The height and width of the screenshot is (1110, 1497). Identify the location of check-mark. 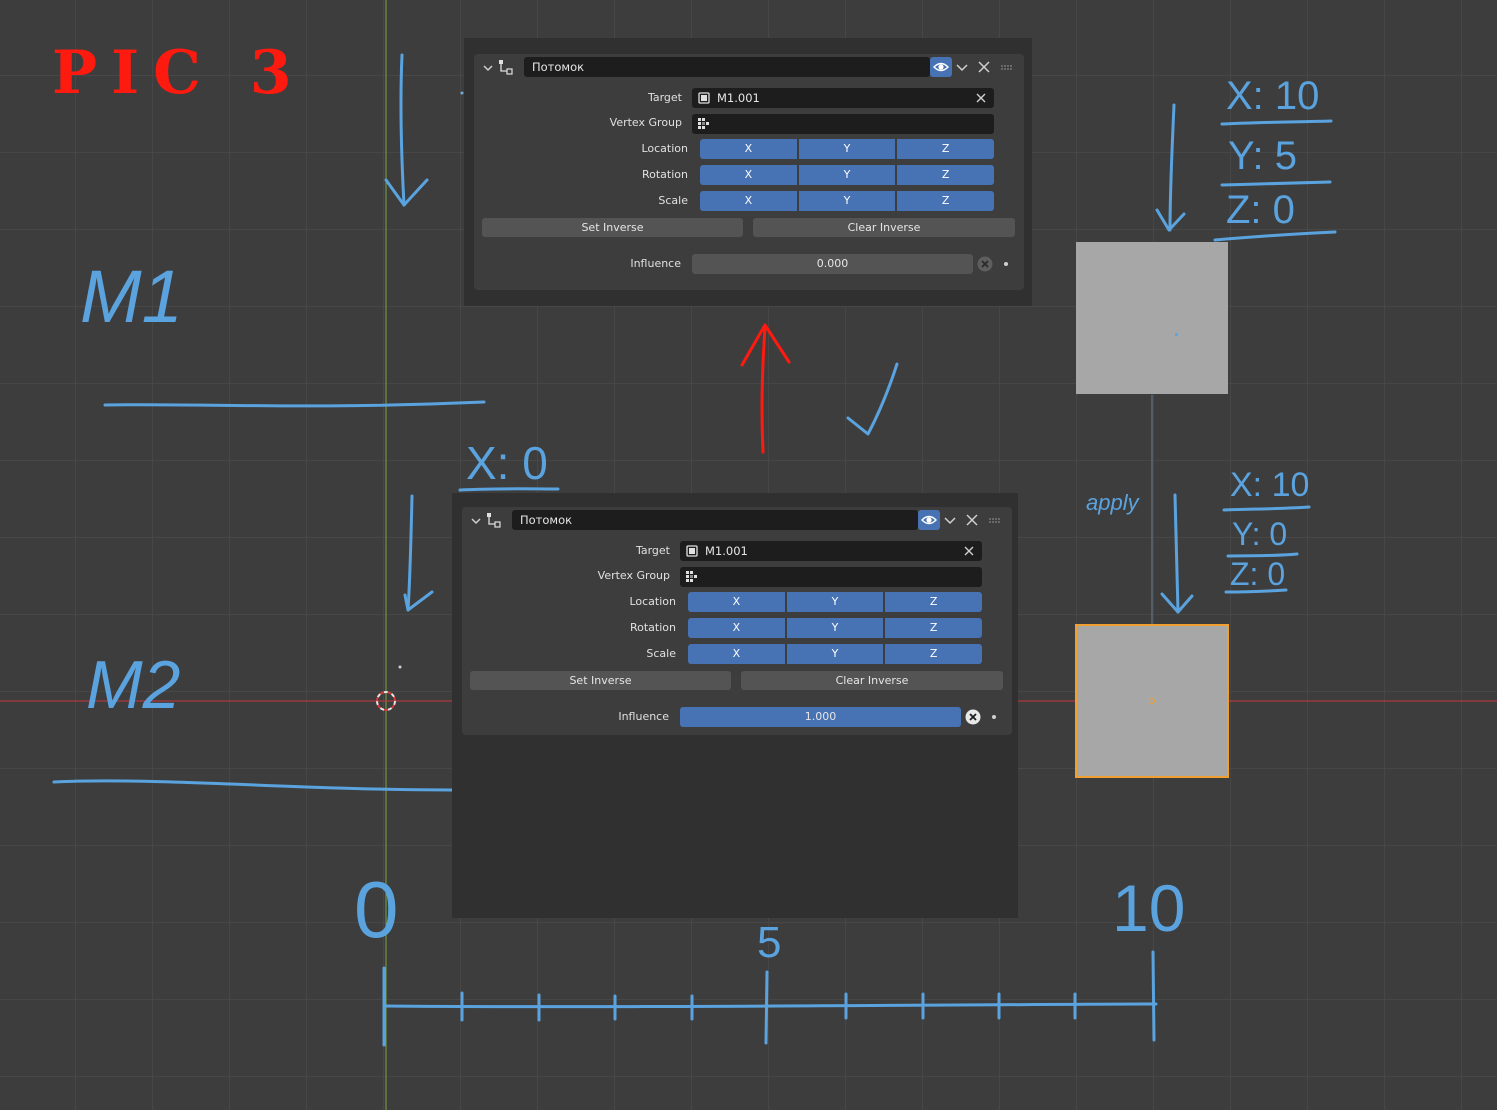
(872, 399).